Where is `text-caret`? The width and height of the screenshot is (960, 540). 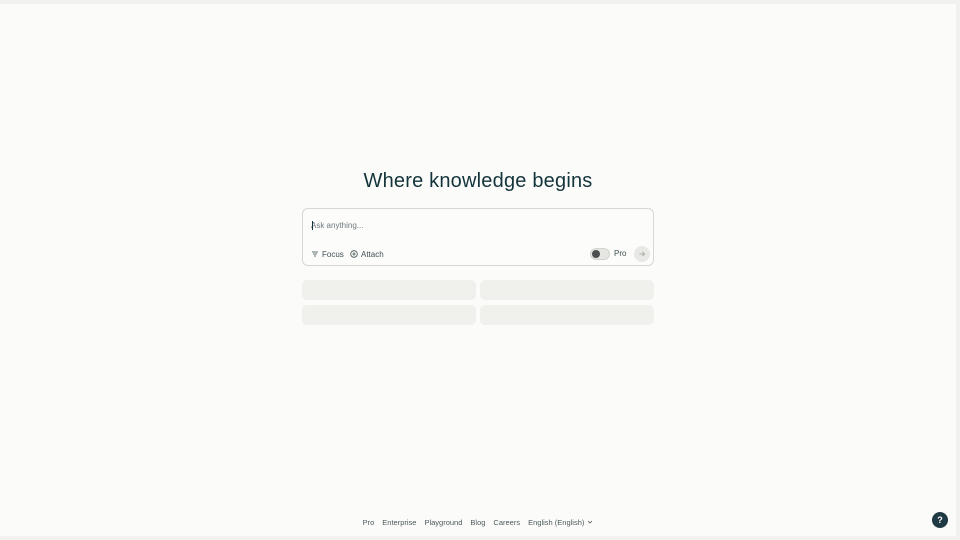 text-caret is located at coordinates (312, 225).